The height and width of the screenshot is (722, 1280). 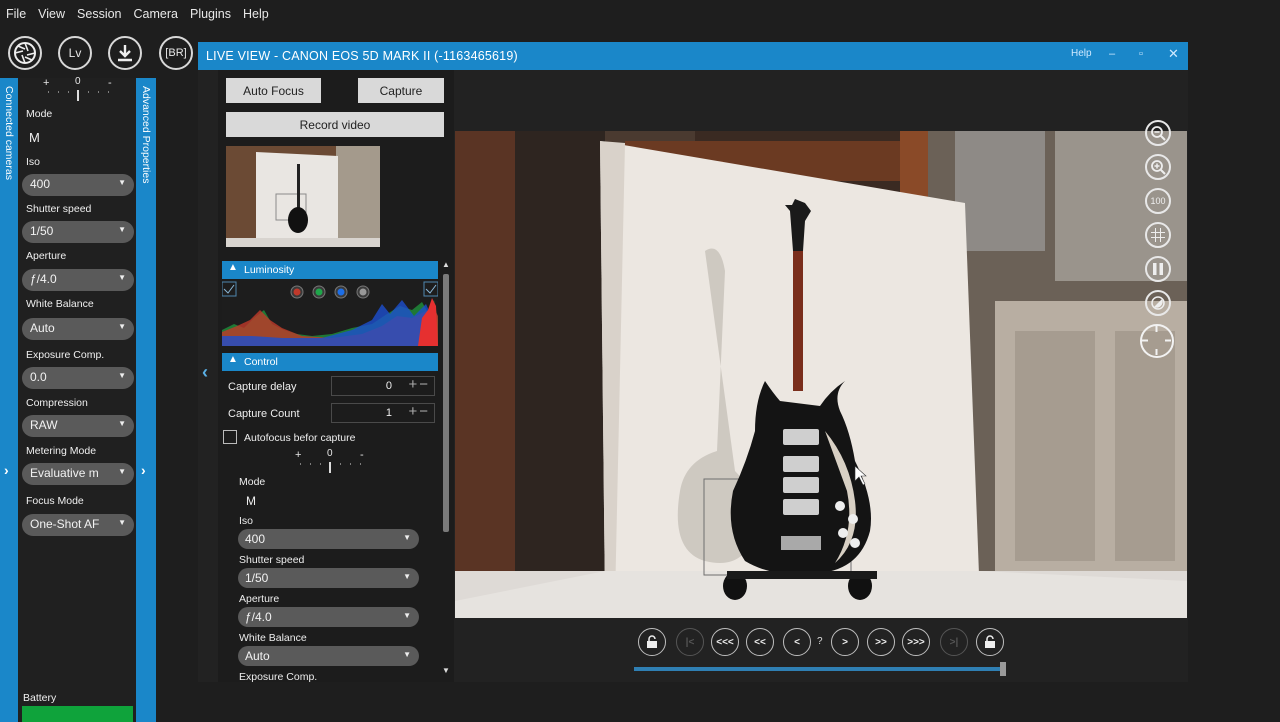 I want to click on shutter-icon, so click(x=25, y=53).